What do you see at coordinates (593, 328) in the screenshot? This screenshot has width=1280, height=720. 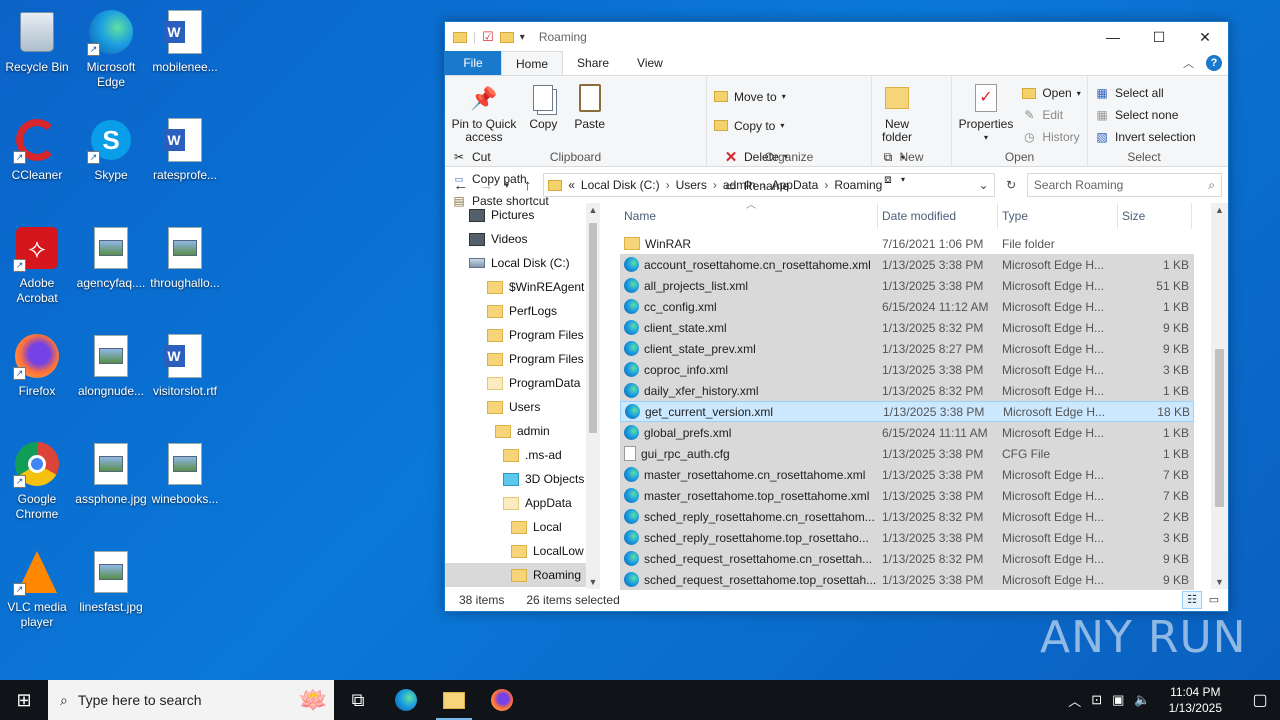 I see `nav-scroll-thumb` at bounding box center [593, 328].